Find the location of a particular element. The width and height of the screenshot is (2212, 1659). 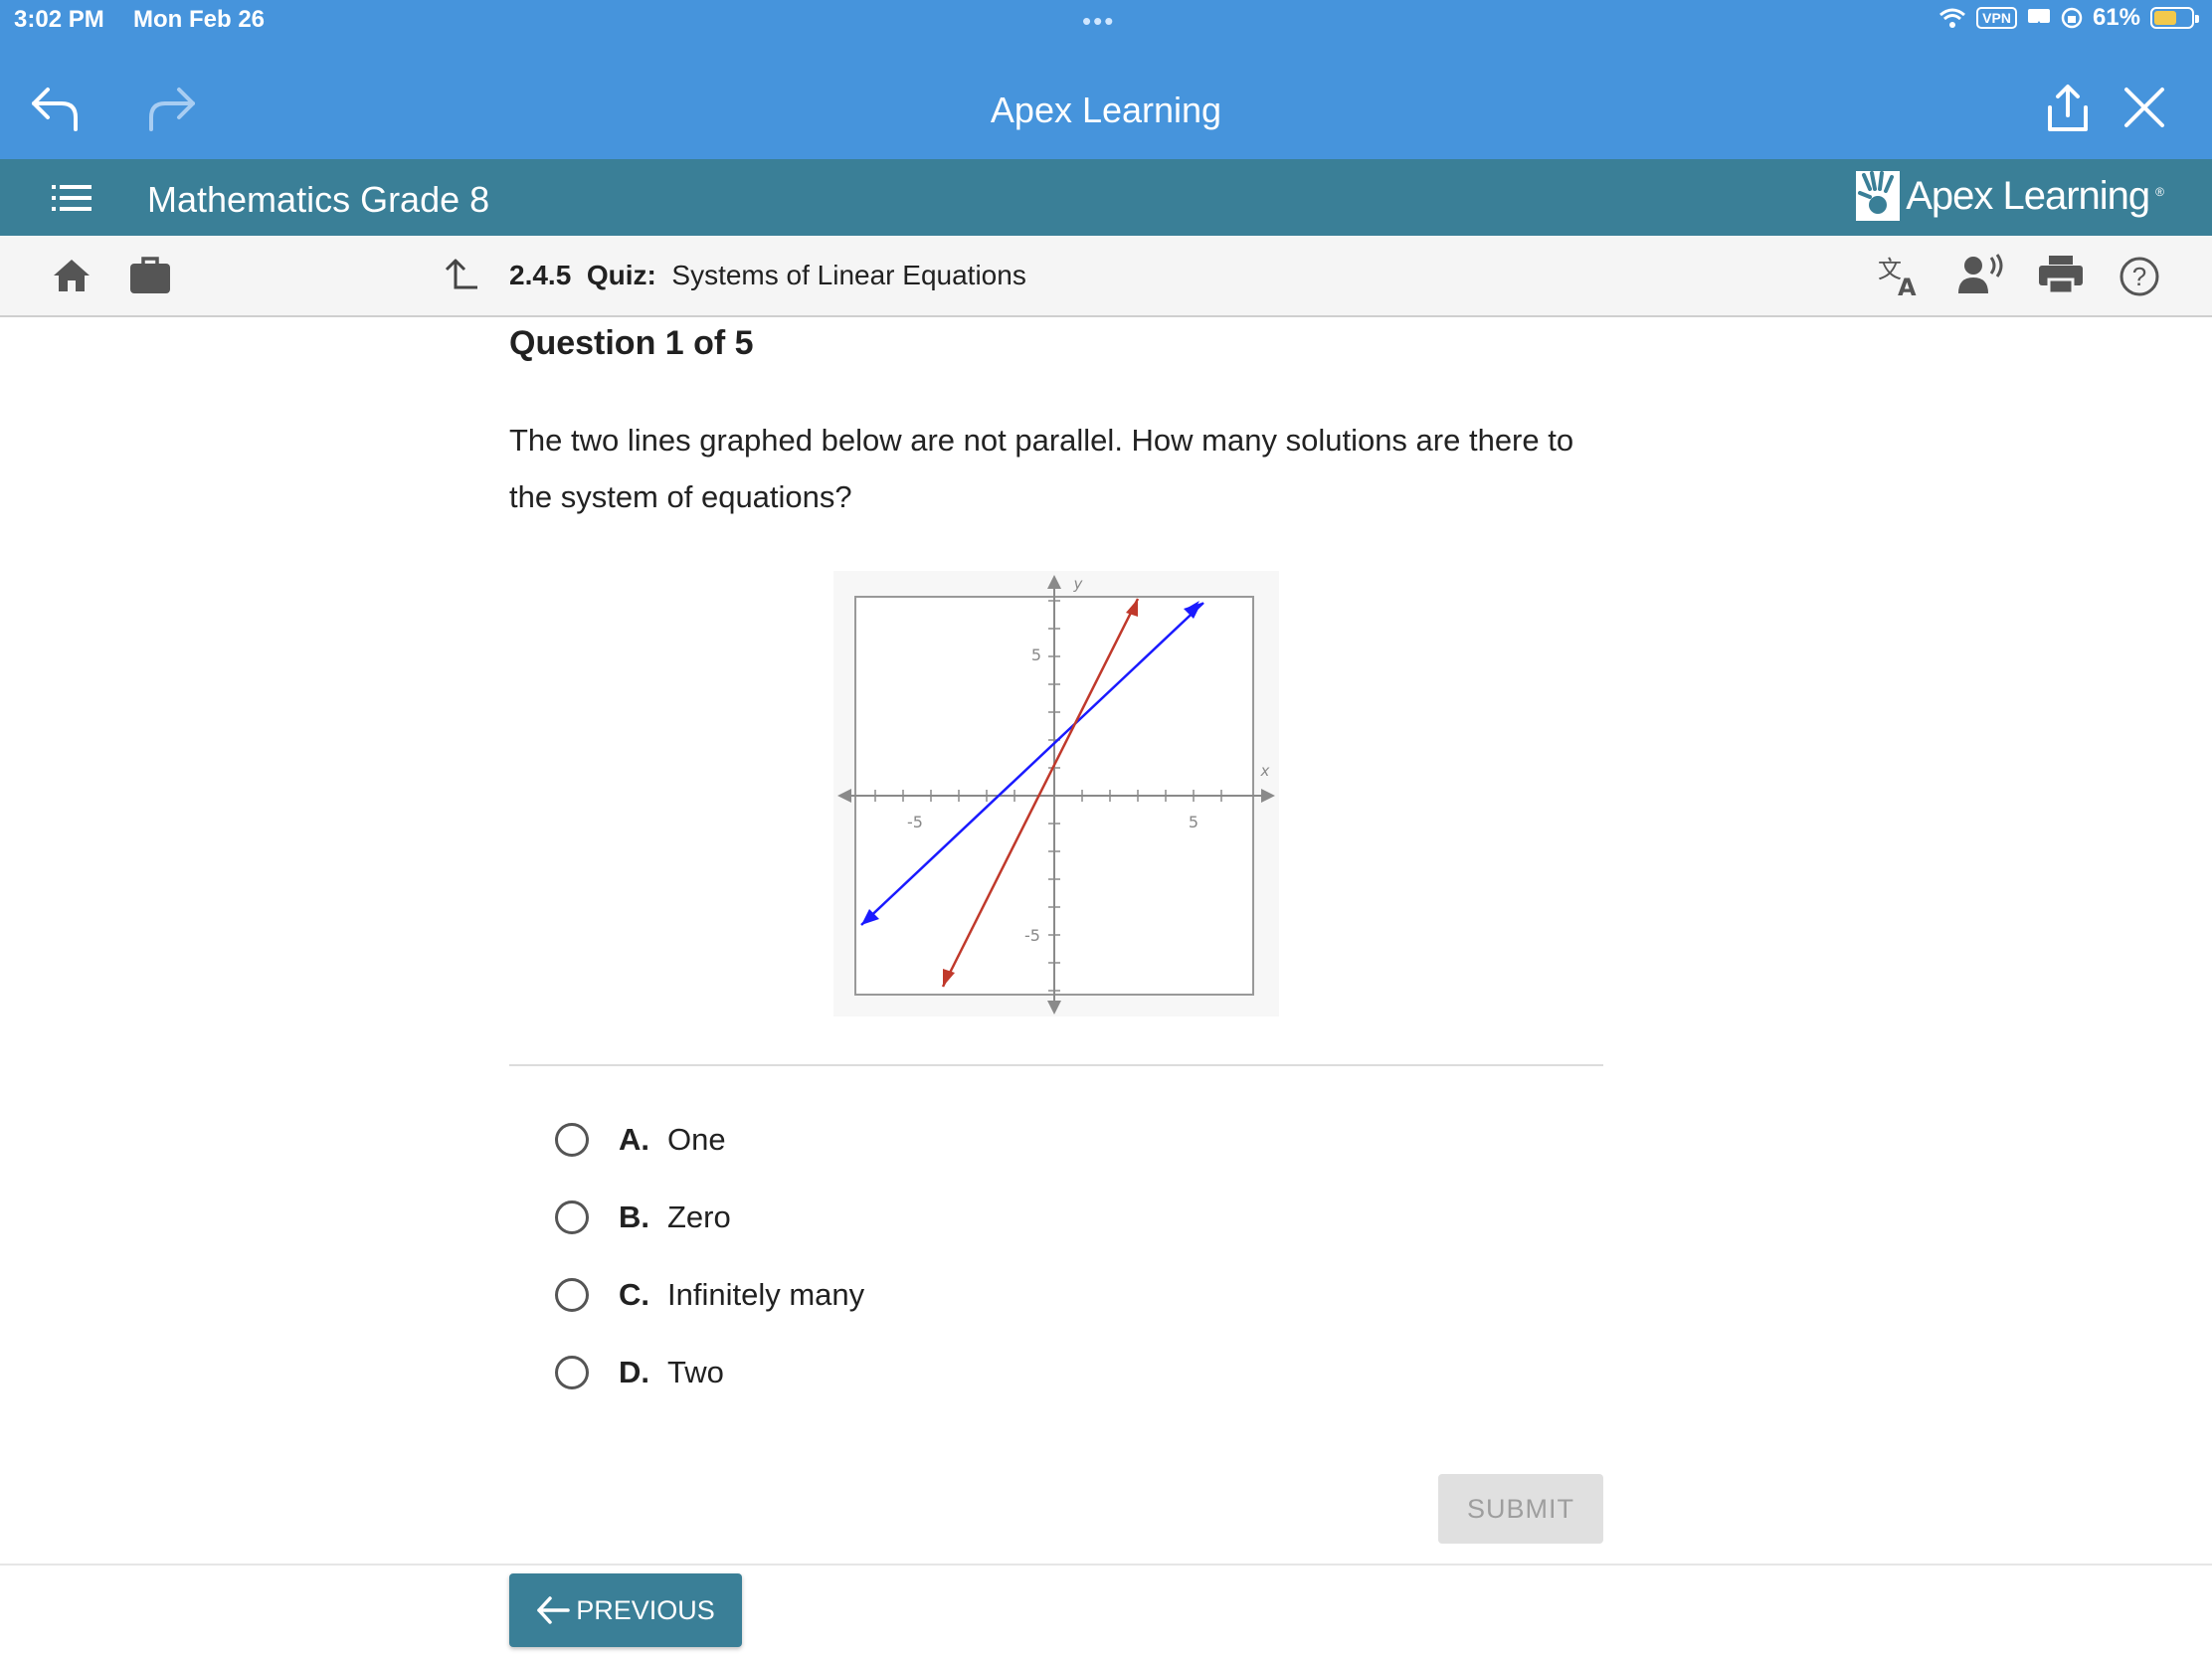

choice-d: D. Two is located at coordinates (639, 1372).